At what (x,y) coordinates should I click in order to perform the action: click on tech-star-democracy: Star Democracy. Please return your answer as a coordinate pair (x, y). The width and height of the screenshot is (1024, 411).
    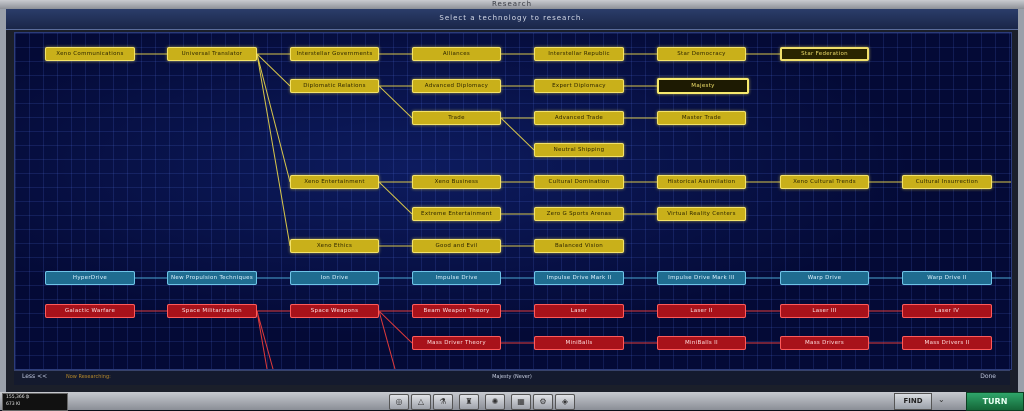
    Looking at the image, I should click on (701, 54).